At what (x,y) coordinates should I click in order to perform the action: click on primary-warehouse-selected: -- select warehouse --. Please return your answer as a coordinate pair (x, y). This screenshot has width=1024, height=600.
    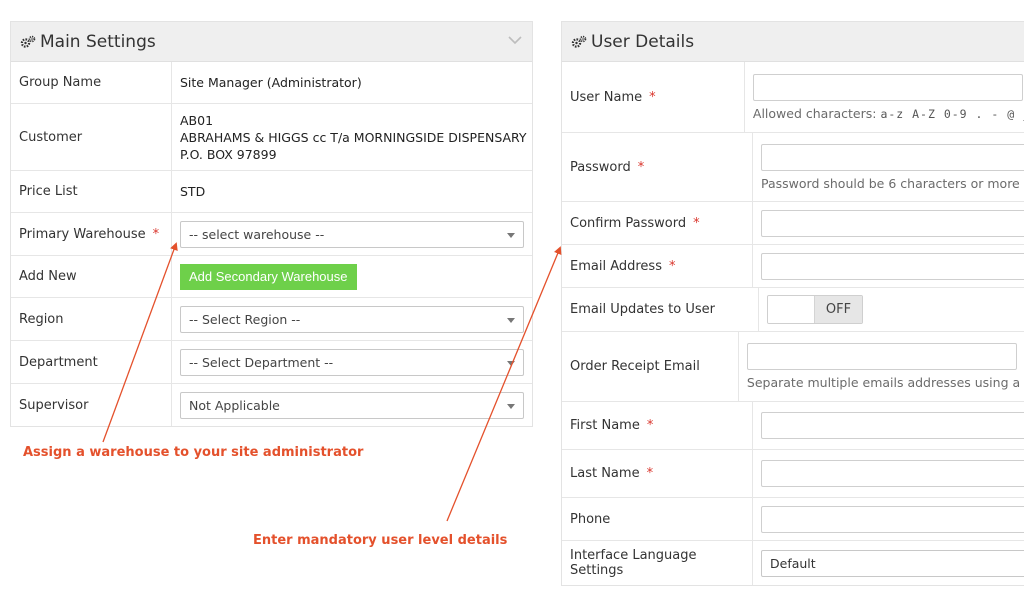
    Looking at the image, I should click on (257, 234).